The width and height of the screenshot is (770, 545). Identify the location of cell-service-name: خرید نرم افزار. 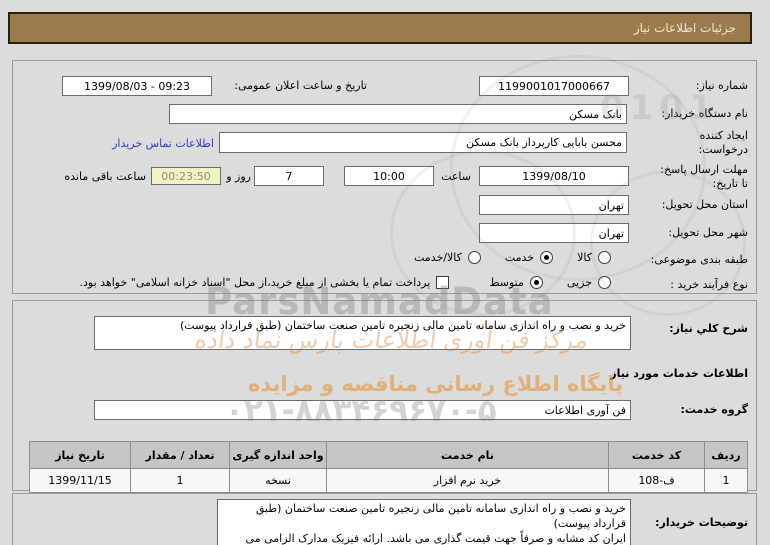
(467, 480).